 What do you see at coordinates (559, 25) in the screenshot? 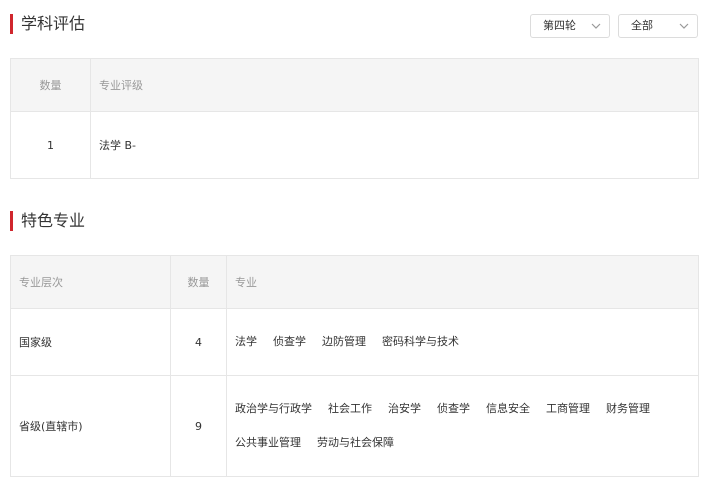
I see `round-select-value: 第四轮` at bounding box center [559, 25].